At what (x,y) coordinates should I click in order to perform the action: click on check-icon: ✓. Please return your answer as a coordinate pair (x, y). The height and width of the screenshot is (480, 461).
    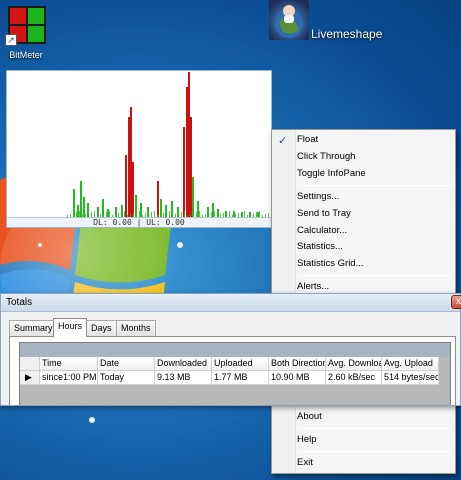
    Looking at the image, I should click on (283, 141).